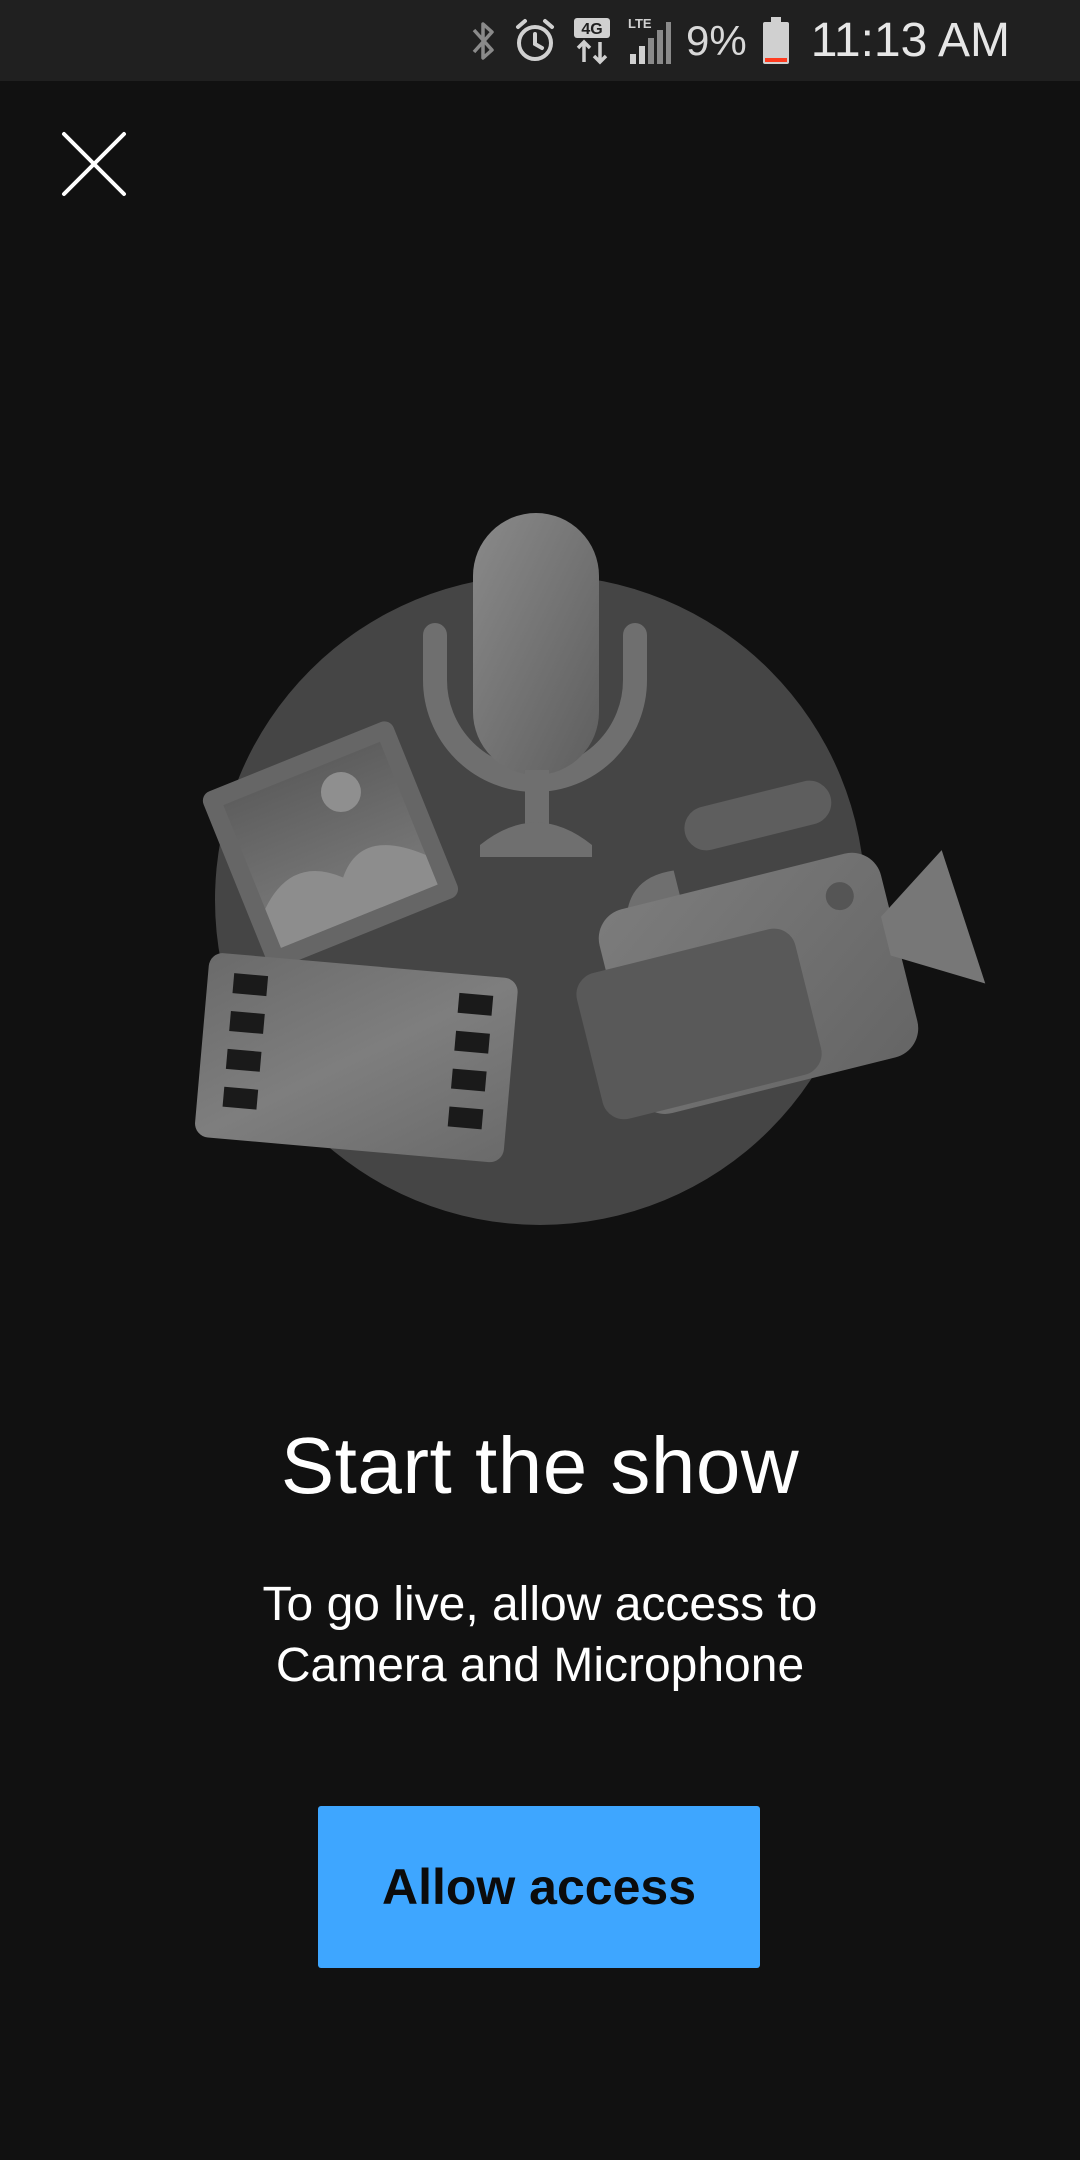 The height and width of the screenshot is (2160, 1080). I want to click on subtitle-line-1: To go live, allow access to, so click(540, 1604).